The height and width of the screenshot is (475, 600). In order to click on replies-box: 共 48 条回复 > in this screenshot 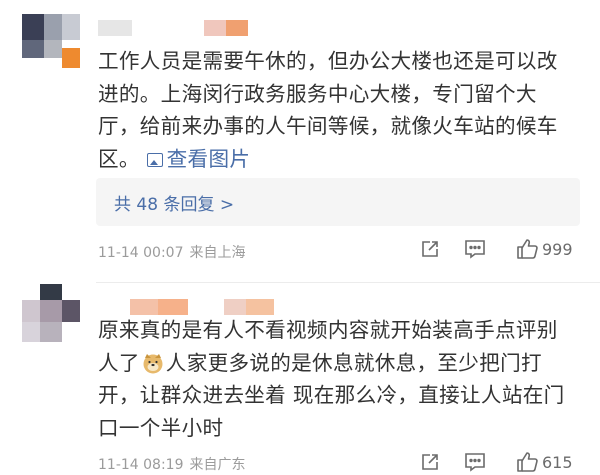, I will do `click(338, 202)`.